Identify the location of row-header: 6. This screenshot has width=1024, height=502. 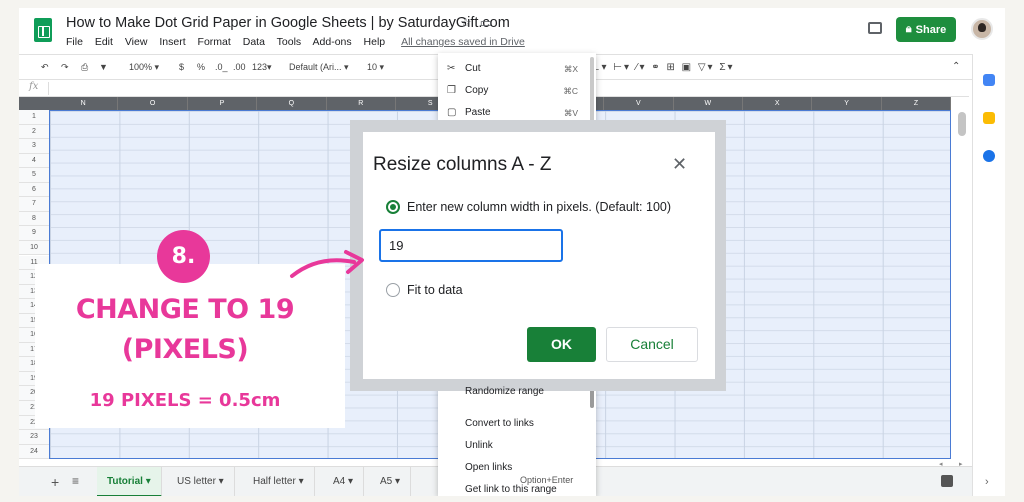
(34, 190).